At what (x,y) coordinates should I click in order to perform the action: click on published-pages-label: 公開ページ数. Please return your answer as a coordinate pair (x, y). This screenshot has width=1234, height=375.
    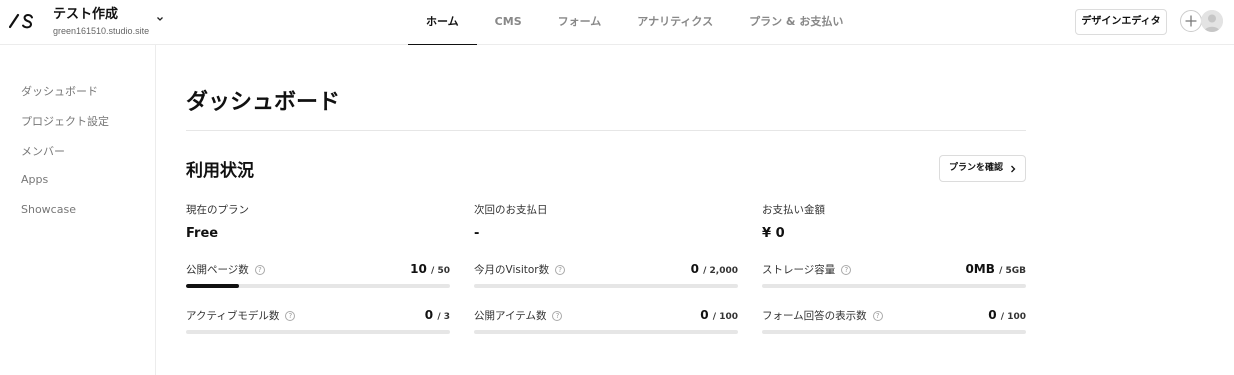
    Looking at the image, I should click on (217, 270).